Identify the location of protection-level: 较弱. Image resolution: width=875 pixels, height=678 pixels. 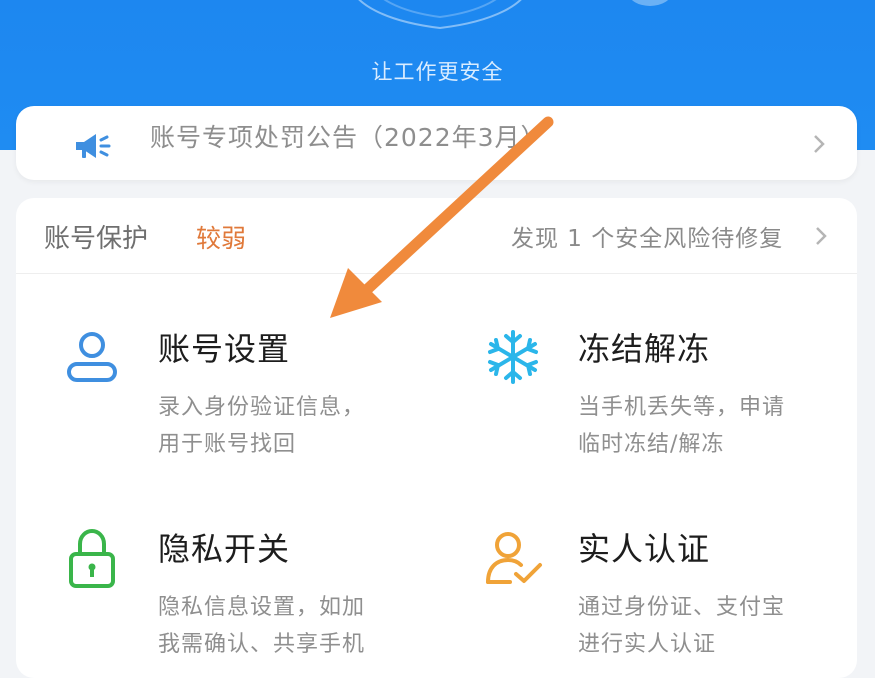
(221, 238).